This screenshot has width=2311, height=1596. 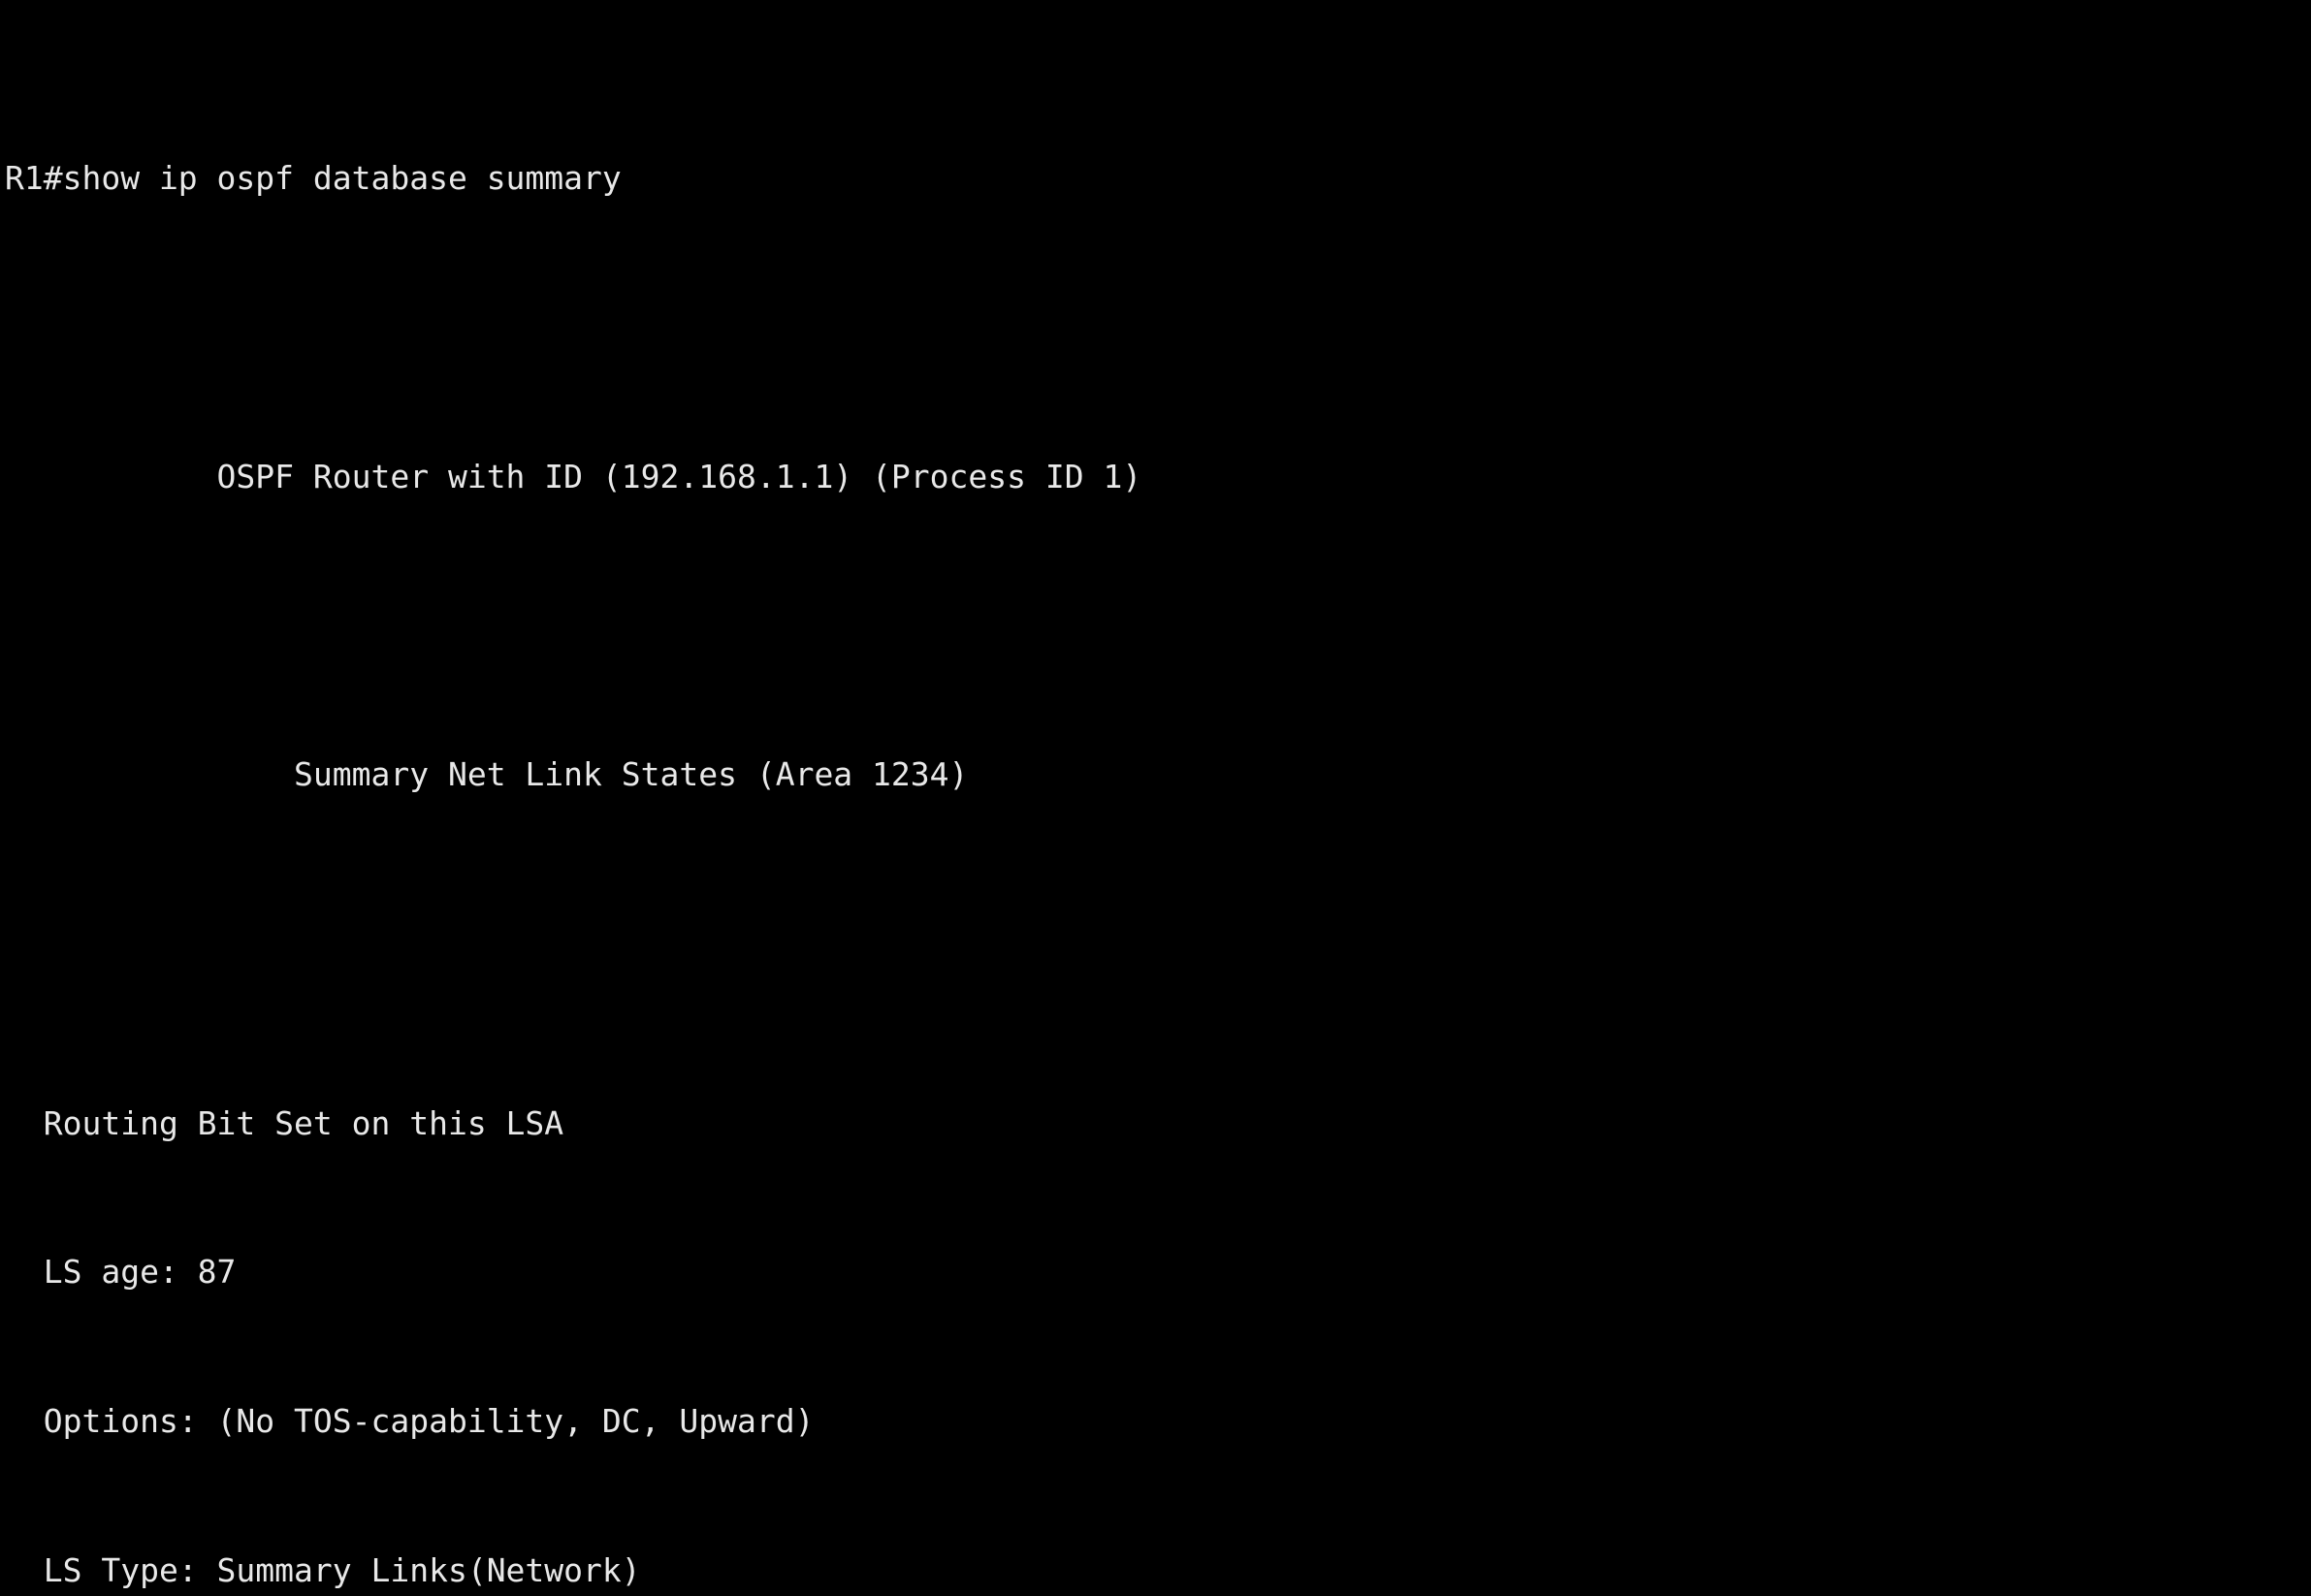 What do you see at coordinates (284, 1122) in the screenshot?
I see `lsa1-routing-bit: Routing Bit Set on this LSA` at bounding box center [284, 1122].